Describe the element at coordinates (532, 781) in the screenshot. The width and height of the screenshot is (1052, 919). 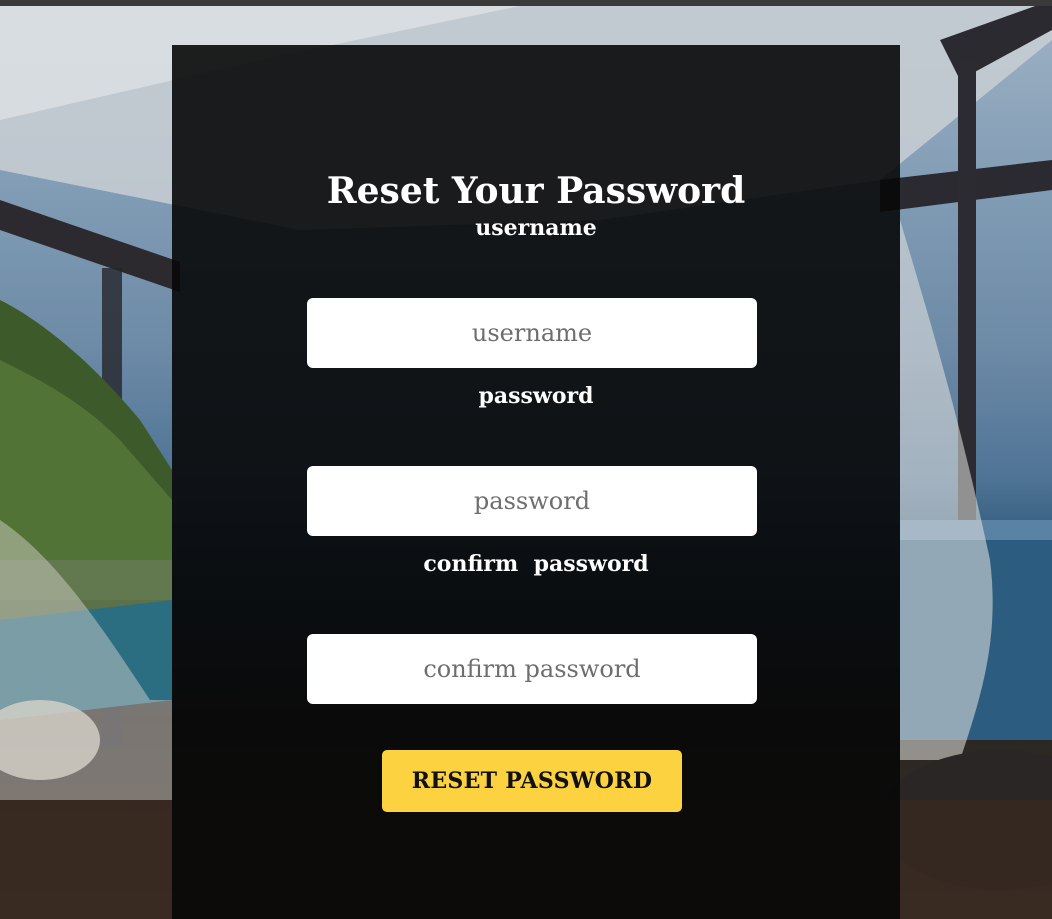
I see `reset-password-button: RESET PASSWORD` at that location.